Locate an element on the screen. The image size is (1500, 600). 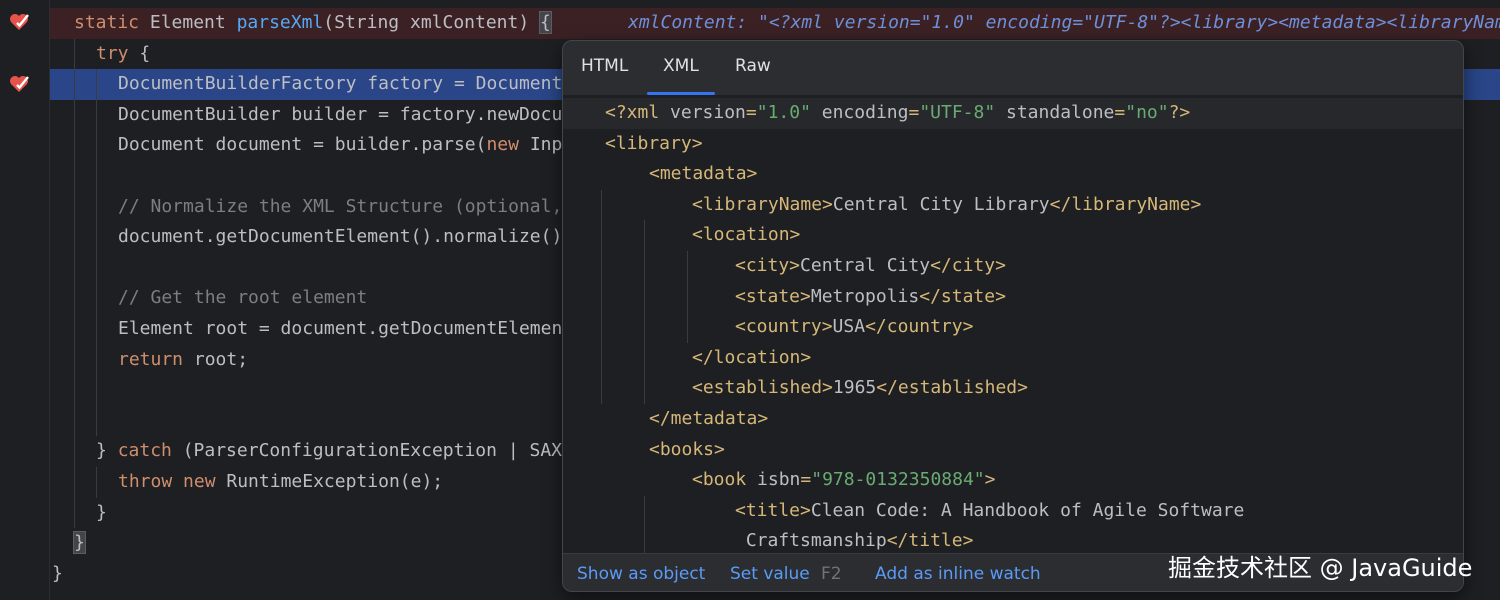
code-token: parseXml is located at coordinates (280, 22).